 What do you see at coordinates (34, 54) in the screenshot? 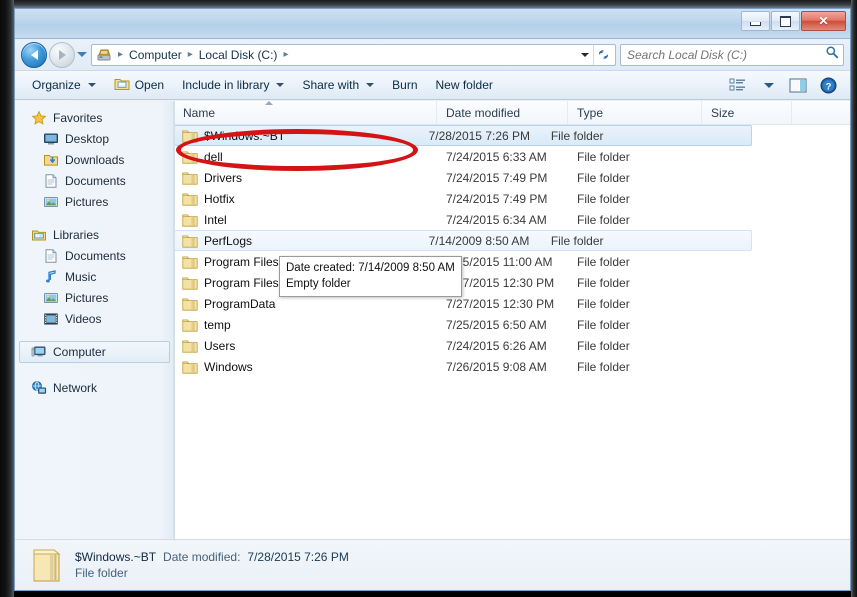
I see `back-button` at bounding box center [34, 54].